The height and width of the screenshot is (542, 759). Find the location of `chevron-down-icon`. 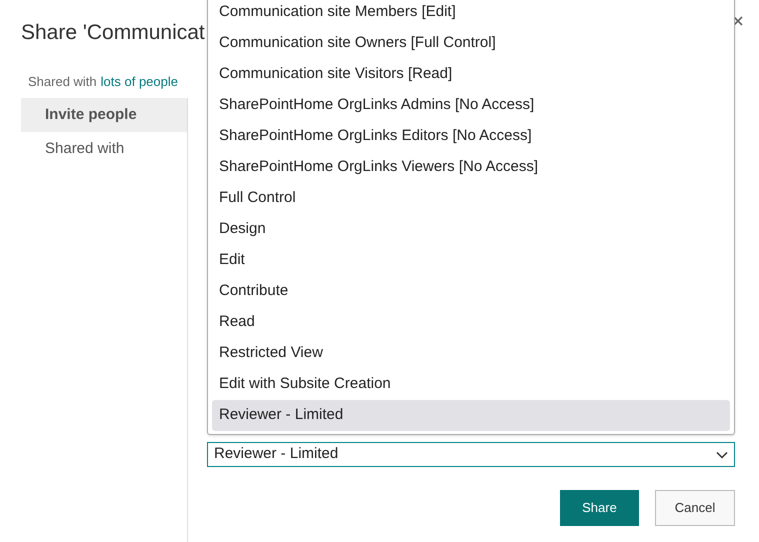

chevron-down-icon is located at coordinates (722, 454).